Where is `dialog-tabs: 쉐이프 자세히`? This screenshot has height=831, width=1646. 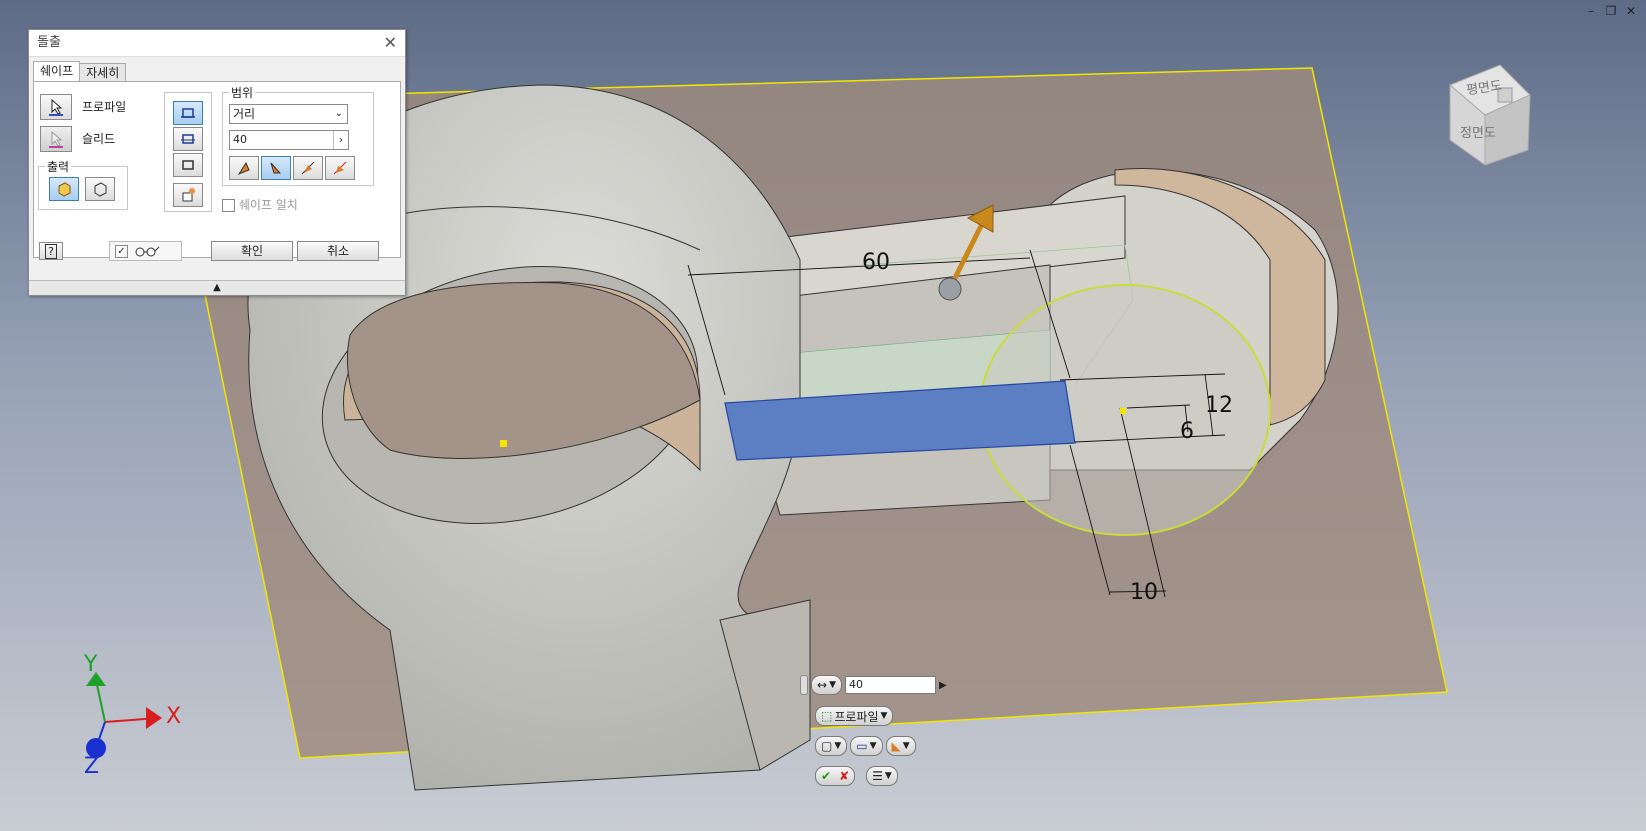
dialog-tabs: 쉐이프 자세히 is located at coordinates (80, 71).